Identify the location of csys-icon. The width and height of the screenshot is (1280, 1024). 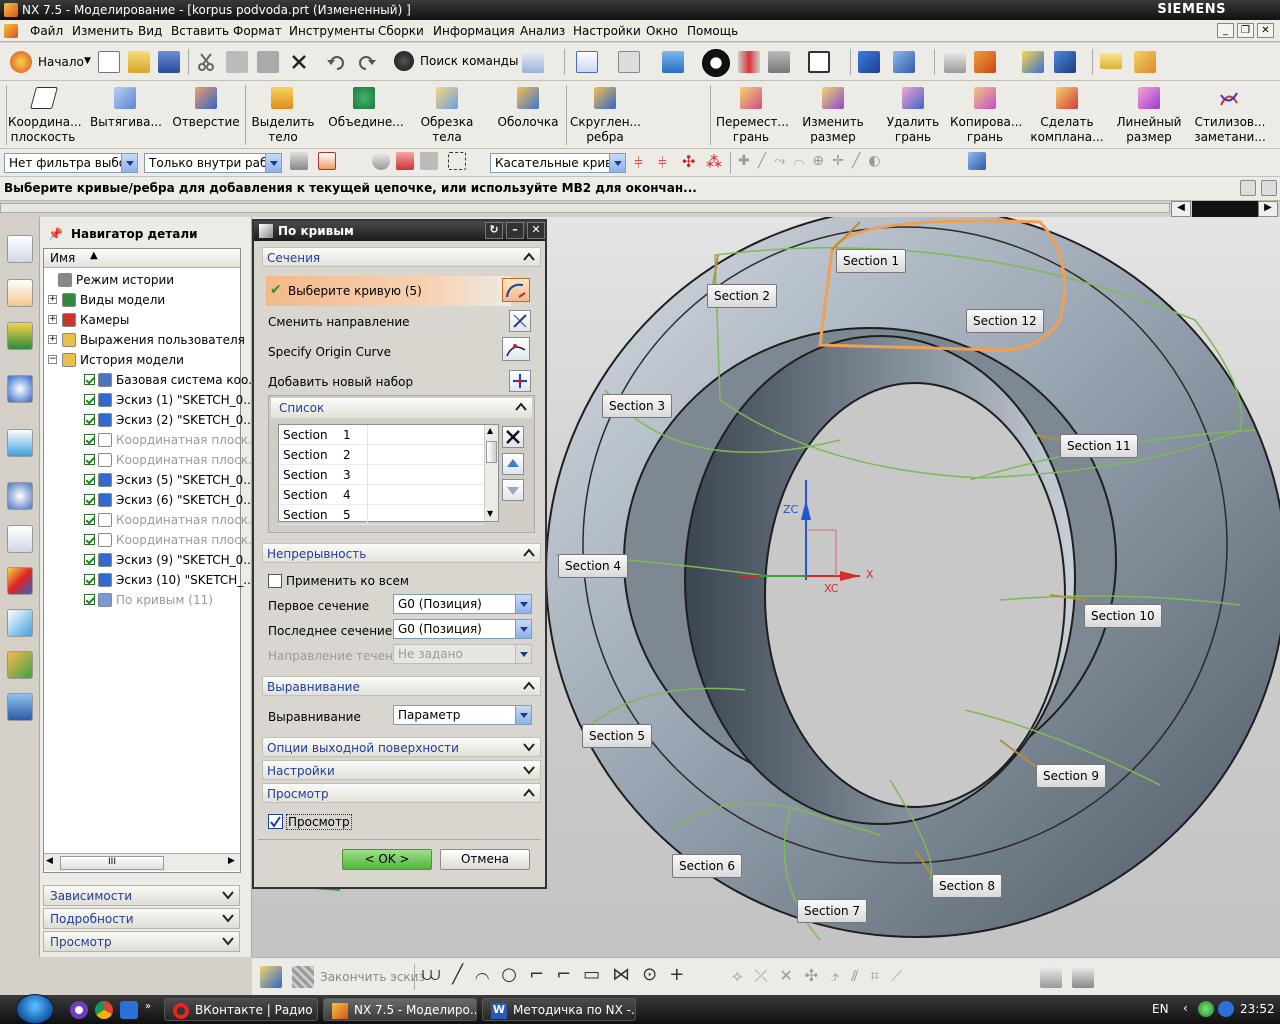
(985, 62).